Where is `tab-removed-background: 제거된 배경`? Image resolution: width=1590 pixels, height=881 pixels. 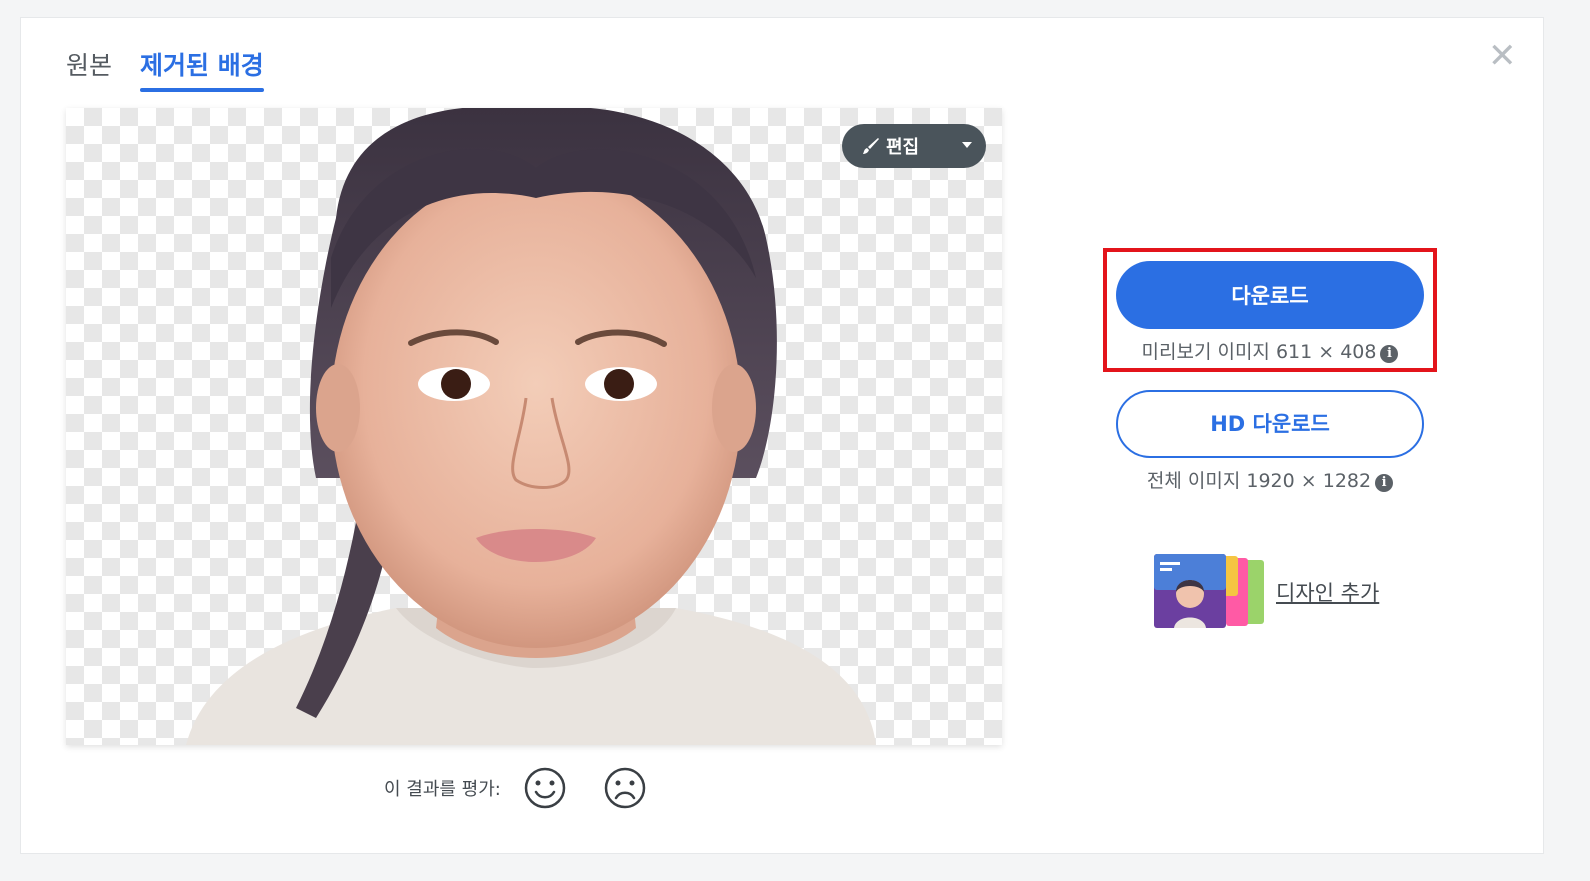 tab-removed-background: 제거된 배경 is located at coordinates (202, 71).